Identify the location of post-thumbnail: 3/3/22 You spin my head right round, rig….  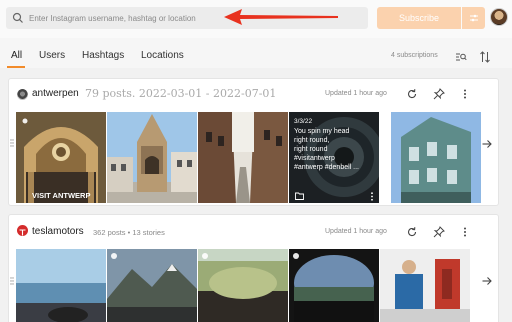
(334, 157).